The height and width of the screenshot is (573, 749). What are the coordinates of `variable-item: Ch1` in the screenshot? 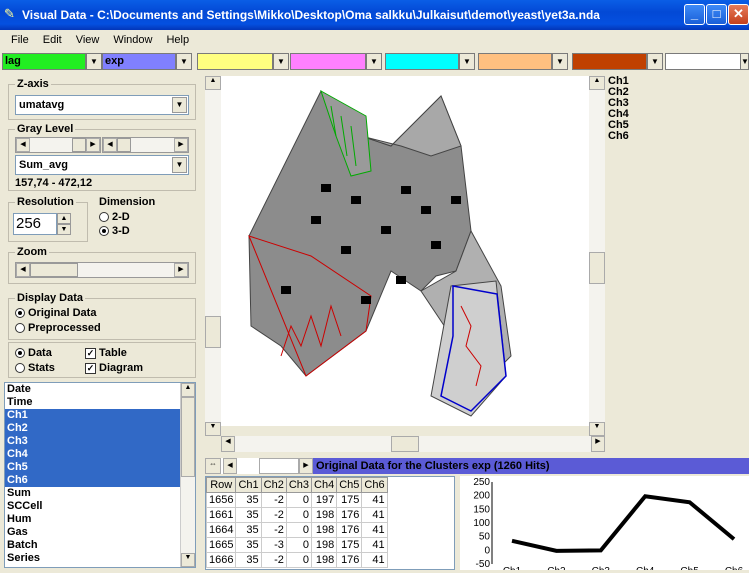 It's located at (93, 415).